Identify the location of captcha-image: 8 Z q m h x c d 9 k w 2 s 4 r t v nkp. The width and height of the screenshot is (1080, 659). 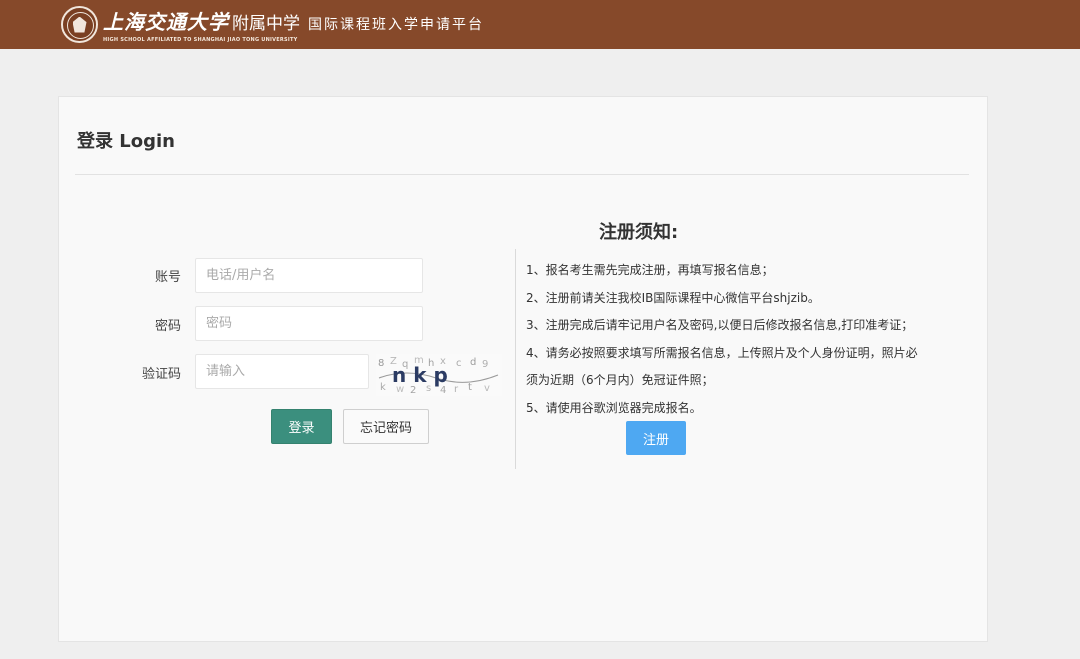
(439, 375).